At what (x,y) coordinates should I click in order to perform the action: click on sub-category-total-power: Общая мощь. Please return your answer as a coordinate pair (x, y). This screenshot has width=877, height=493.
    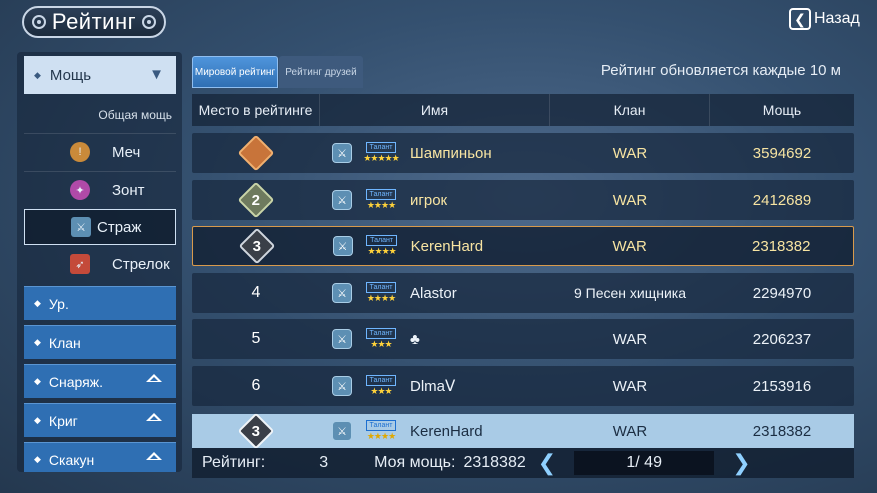
    Looking at the image, I should click on (135, 115).